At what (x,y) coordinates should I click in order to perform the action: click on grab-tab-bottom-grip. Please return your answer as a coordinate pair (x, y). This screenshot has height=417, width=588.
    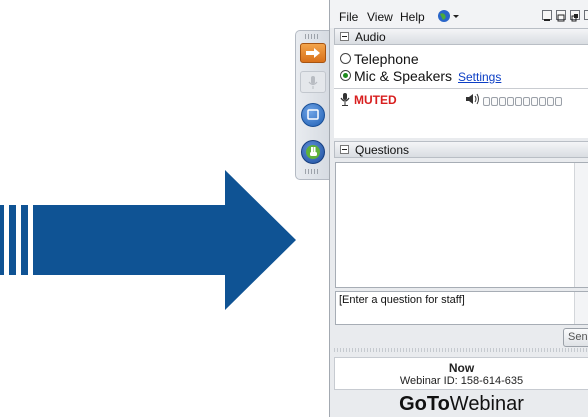
    Looking at the image, I should click on (312, 171).